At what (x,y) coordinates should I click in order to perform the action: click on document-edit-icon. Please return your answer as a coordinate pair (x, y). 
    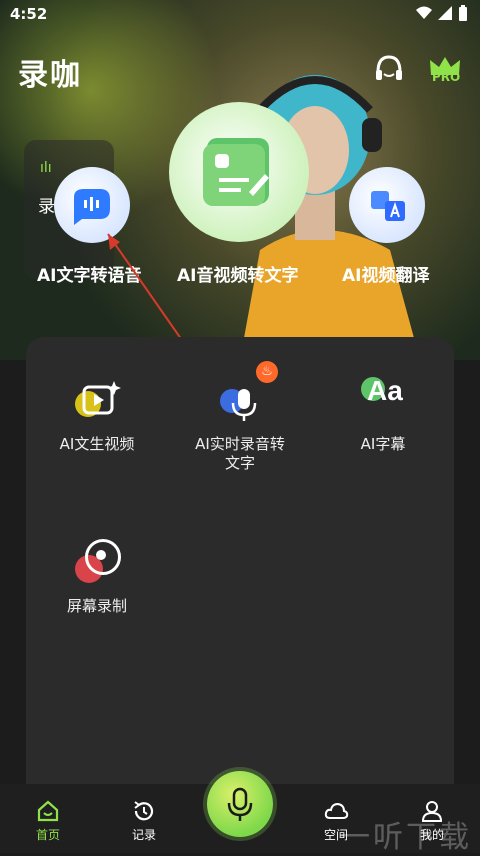
    Looking at the image, I should click on (236, 172).